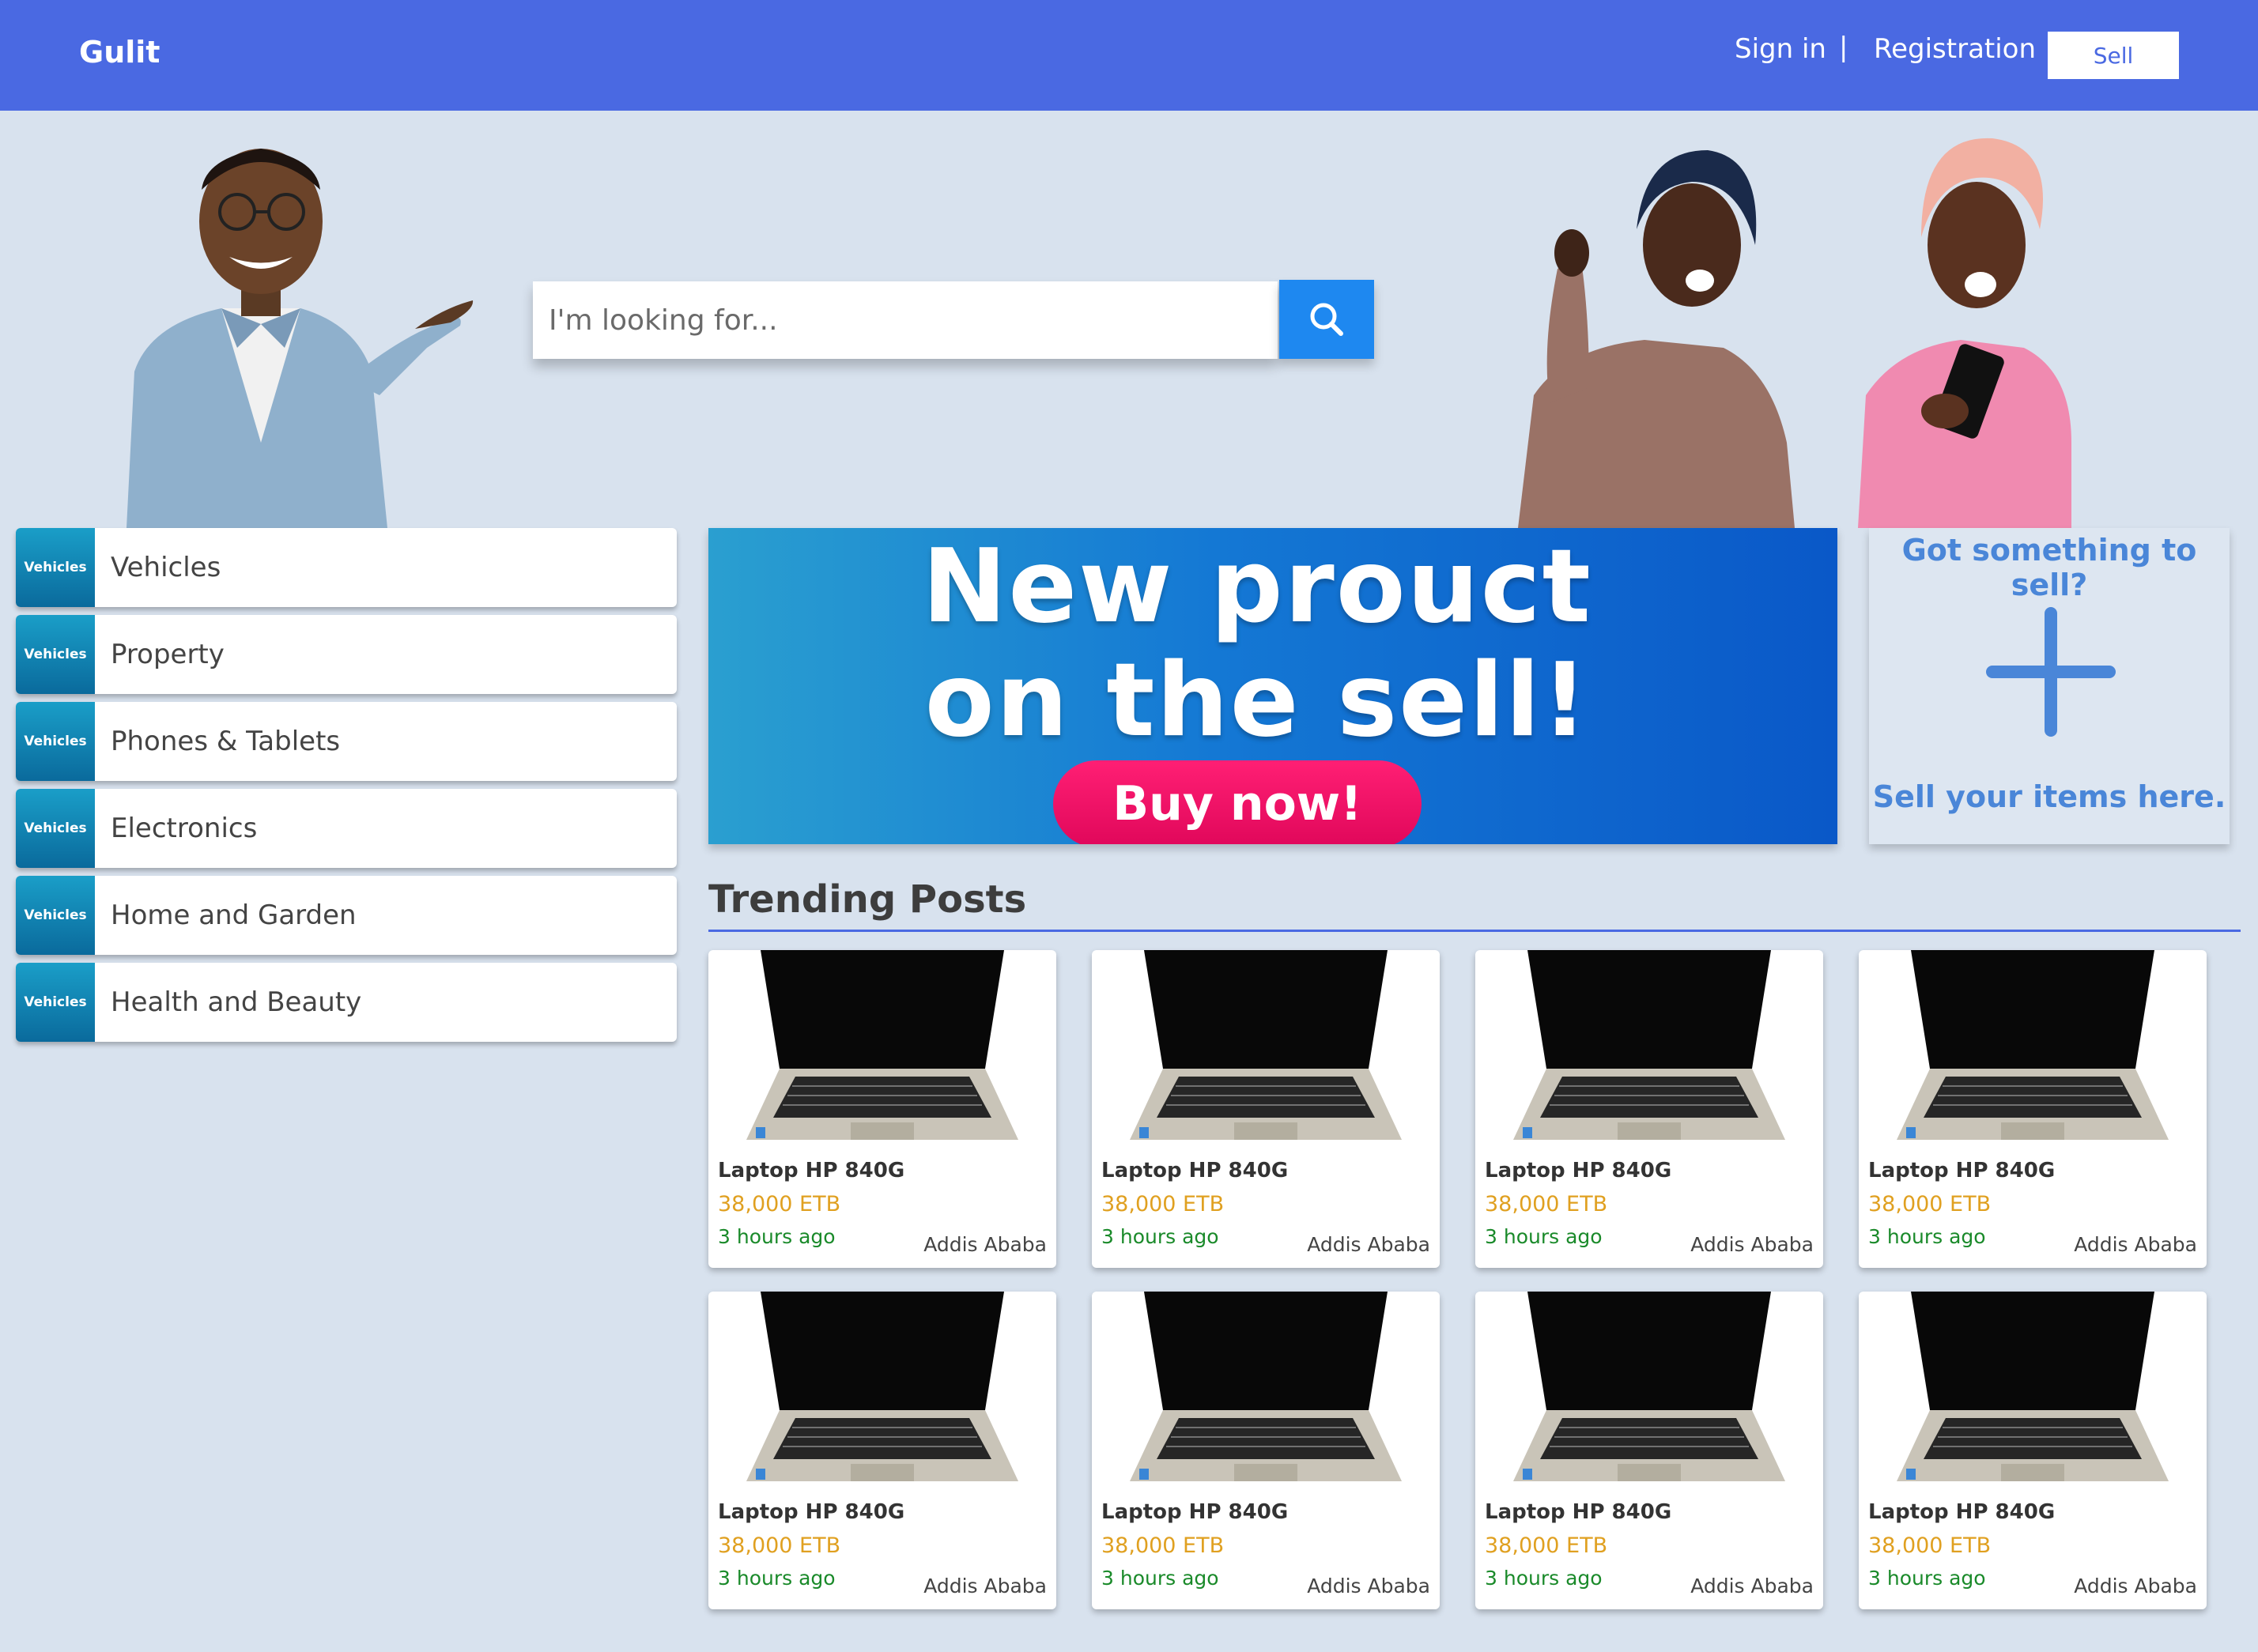 The image size is (2258, 1652). Describe the element at coordinates (184, 828) in the screenshot. I see `category-label: Electronics` at that location.